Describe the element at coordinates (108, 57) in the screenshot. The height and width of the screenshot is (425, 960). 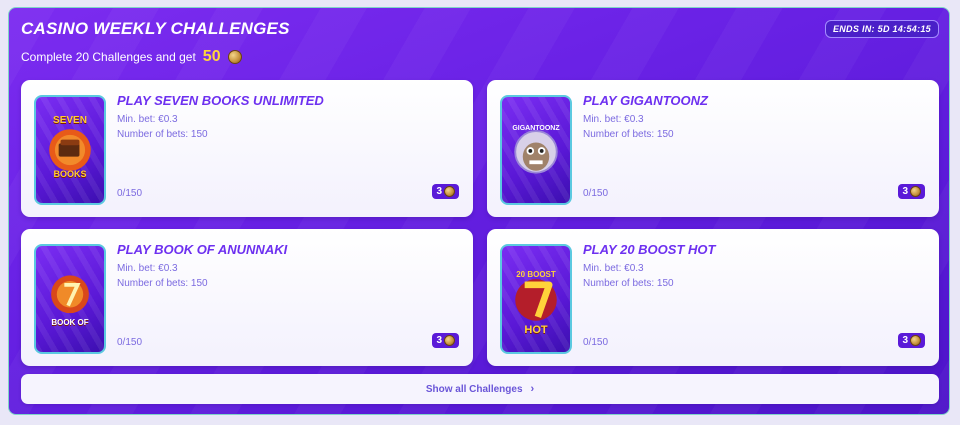
I see `subtitle-text: Complete 20 Challenges and get` at that location.